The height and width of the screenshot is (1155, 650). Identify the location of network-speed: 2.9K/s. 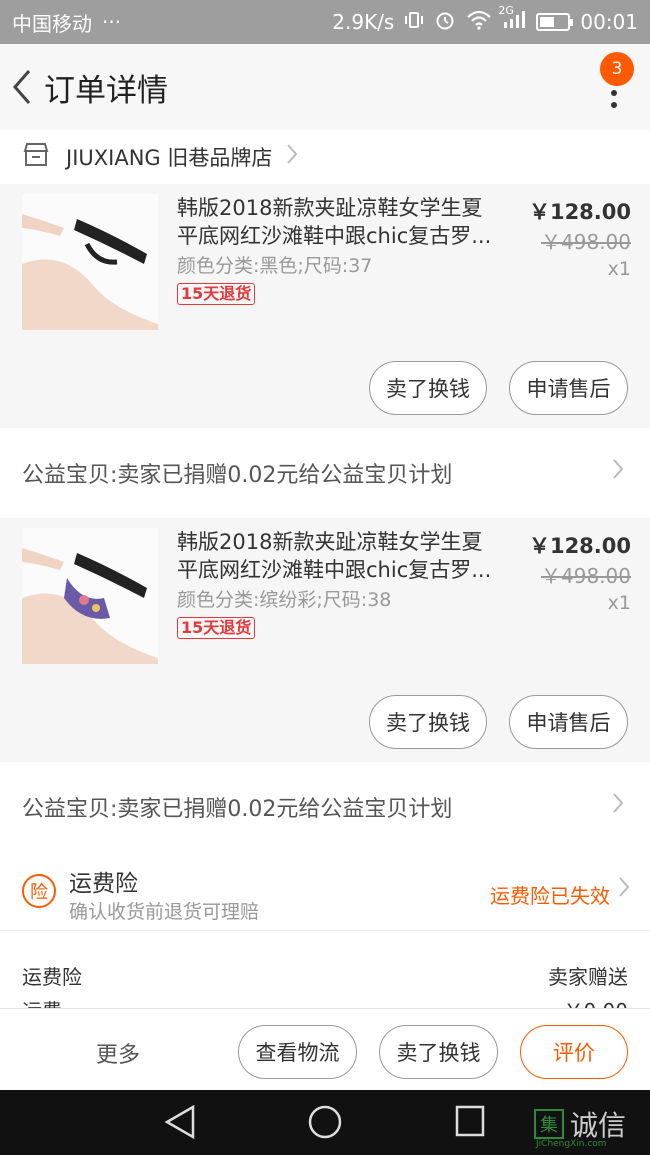
(363, 22).